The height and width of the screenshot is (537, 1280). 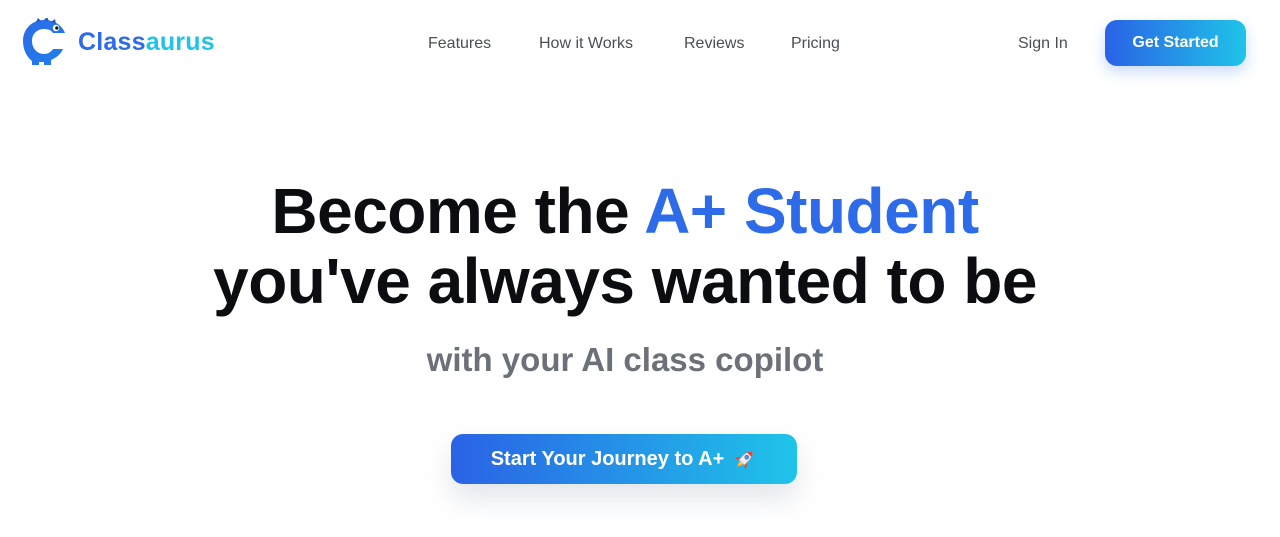 What do you see at coordinates (625, 359) in the screenshot?
I see `hero-subtitle: with your AI class copilot` at bounding box center [625, 359].